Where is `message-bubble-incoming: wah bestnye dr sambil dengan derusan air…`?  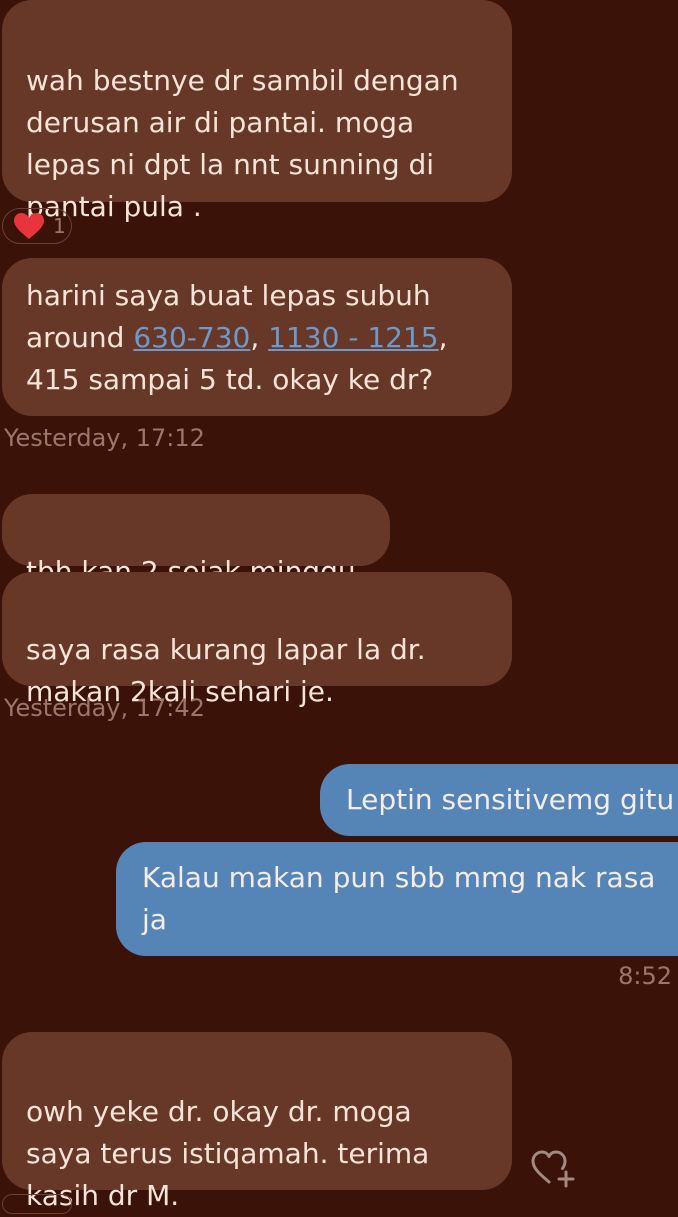 message-bubble-incoming: wah bestnye dr sambil dengan derusan air… is located at coordinates (257, 111).